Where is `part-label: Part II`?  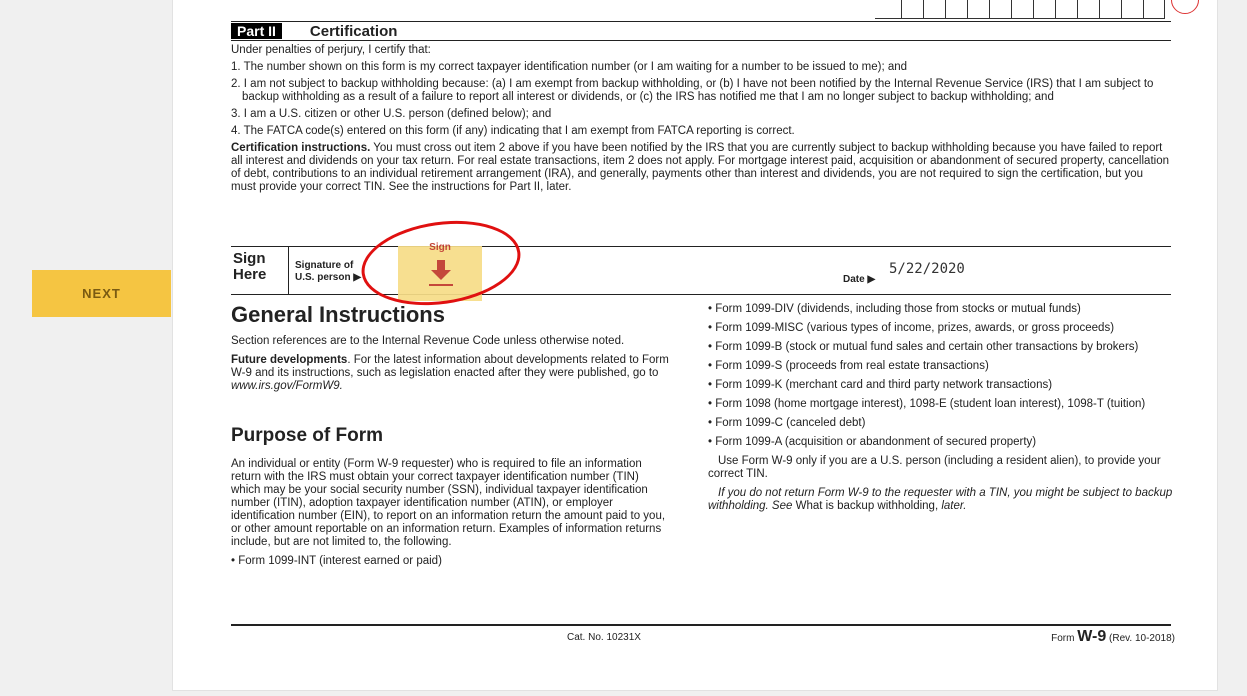 part-label: Part II is located at coordinates (256, 31).